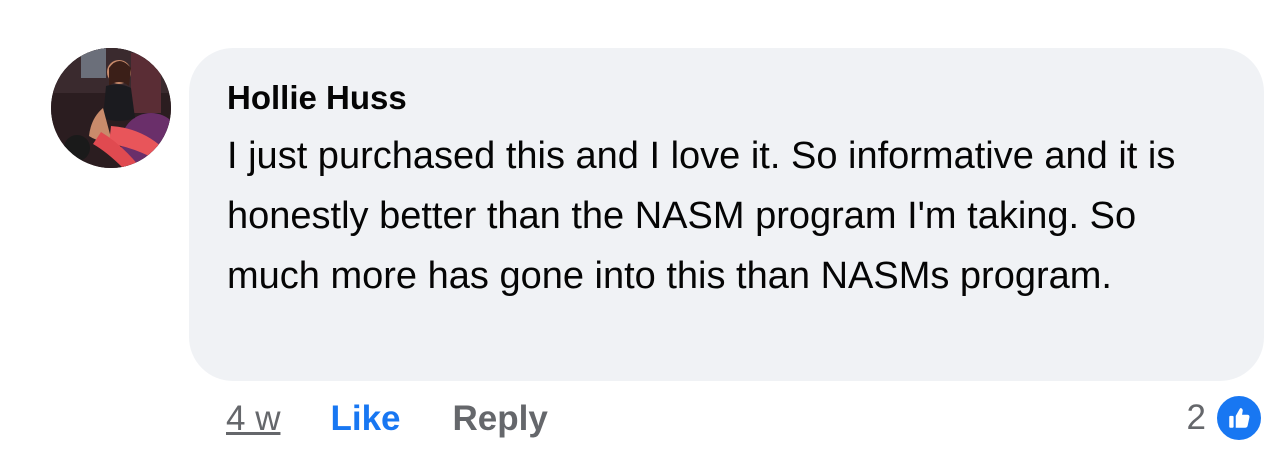  What do you see at coordinates (1239, 418) in the screenshot?
I see `thumbs-up-icon` at bounding box center [1239, 418].